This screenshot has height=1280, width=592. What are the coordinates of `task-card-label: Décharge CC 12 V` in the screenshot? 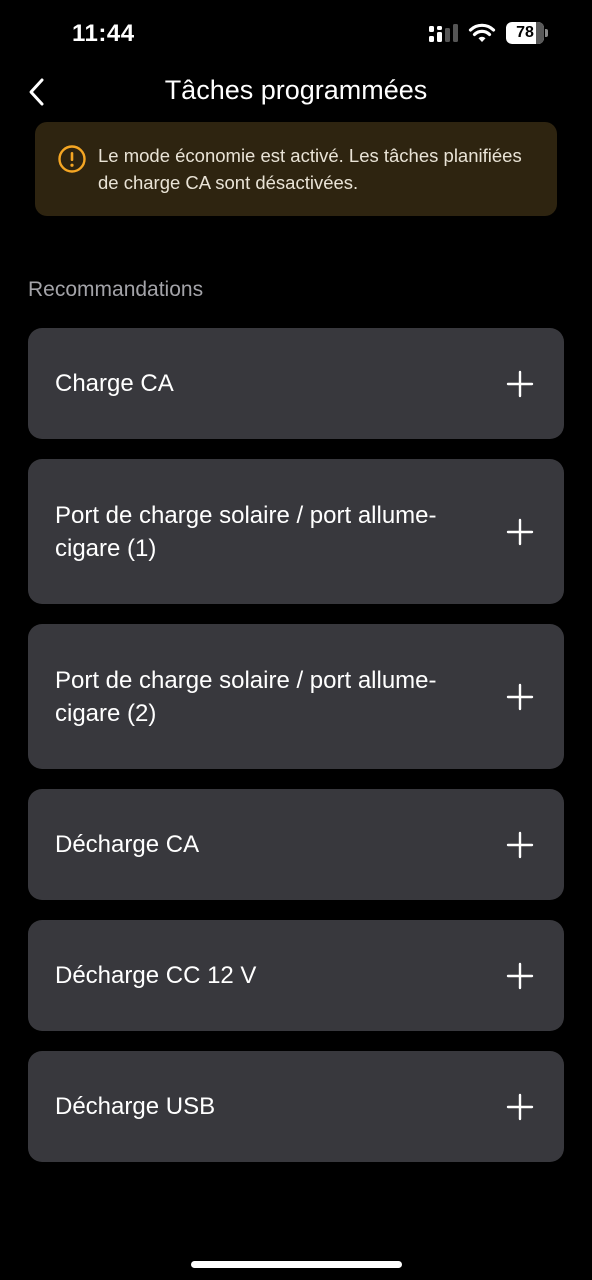 It's located at (156, 975).